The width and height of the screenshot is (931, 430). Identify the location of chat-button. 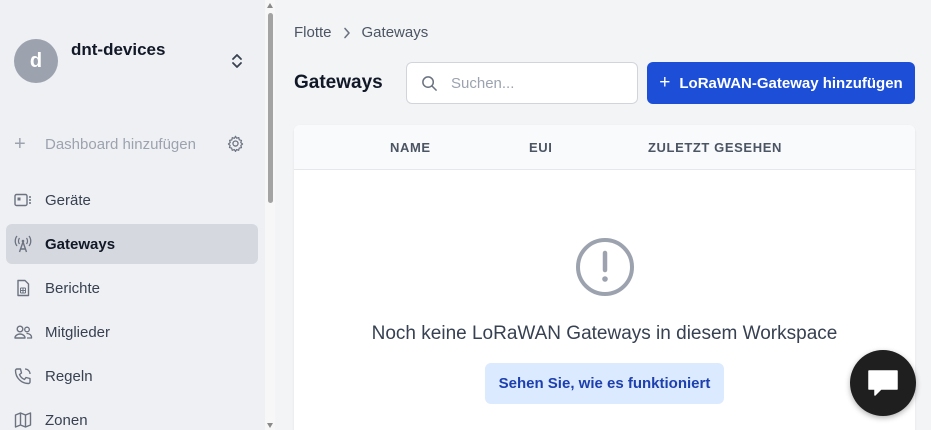
(883, 383).